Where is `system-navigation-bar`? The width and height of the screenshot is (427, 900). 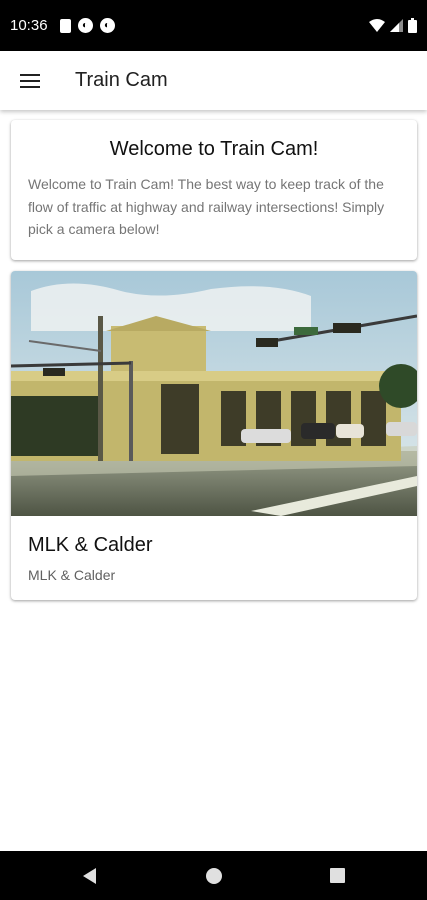 system-navigation-bar is located at coordinates (213, 875).